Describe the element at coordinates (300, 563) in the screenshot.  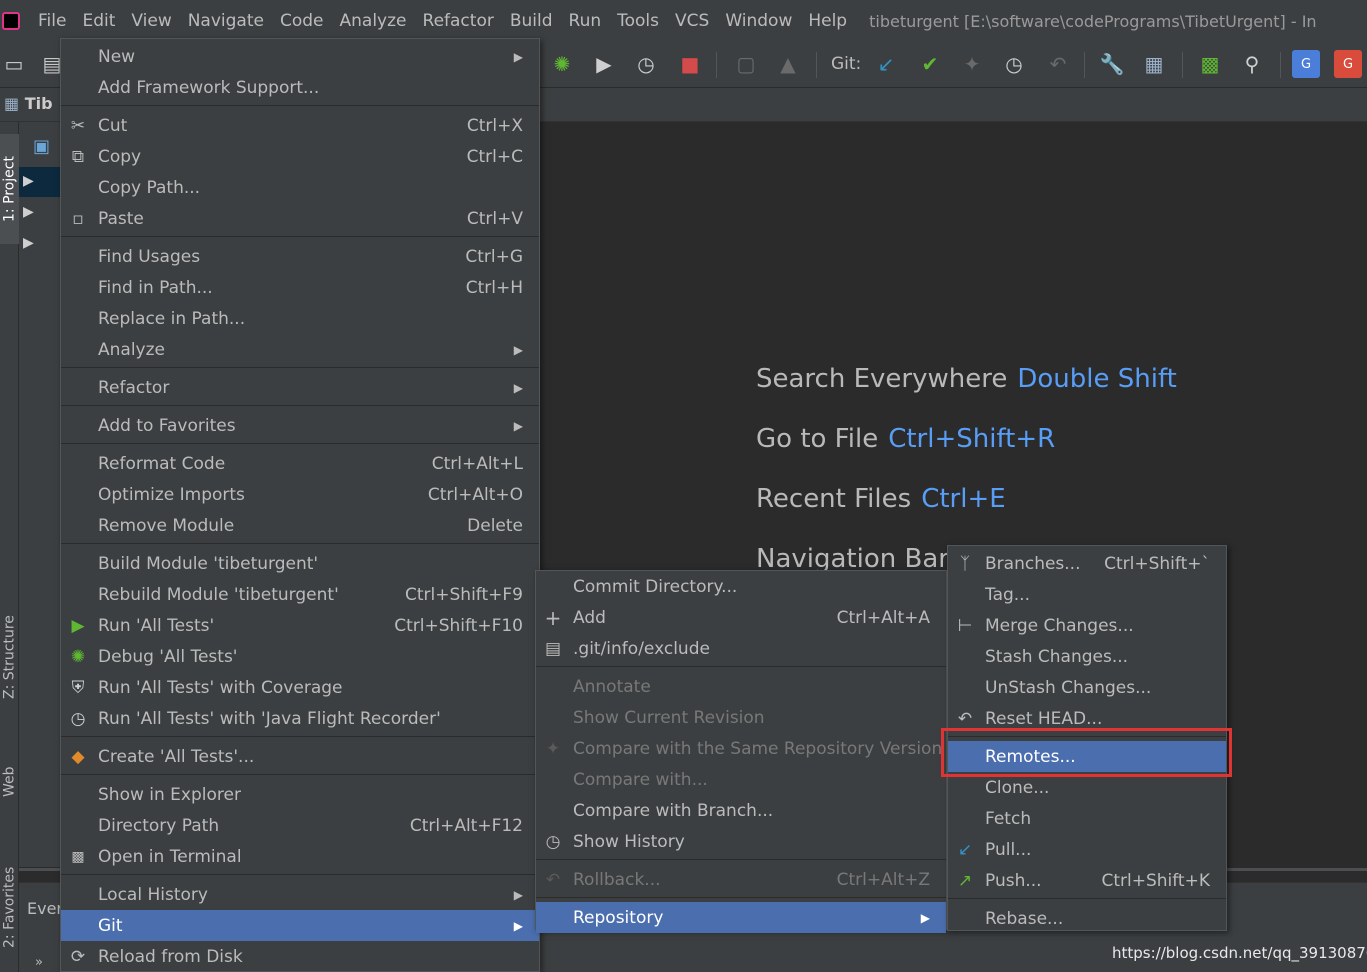
I see `menu-item-build-module: Build Module 'tibeturgent'` at that location.